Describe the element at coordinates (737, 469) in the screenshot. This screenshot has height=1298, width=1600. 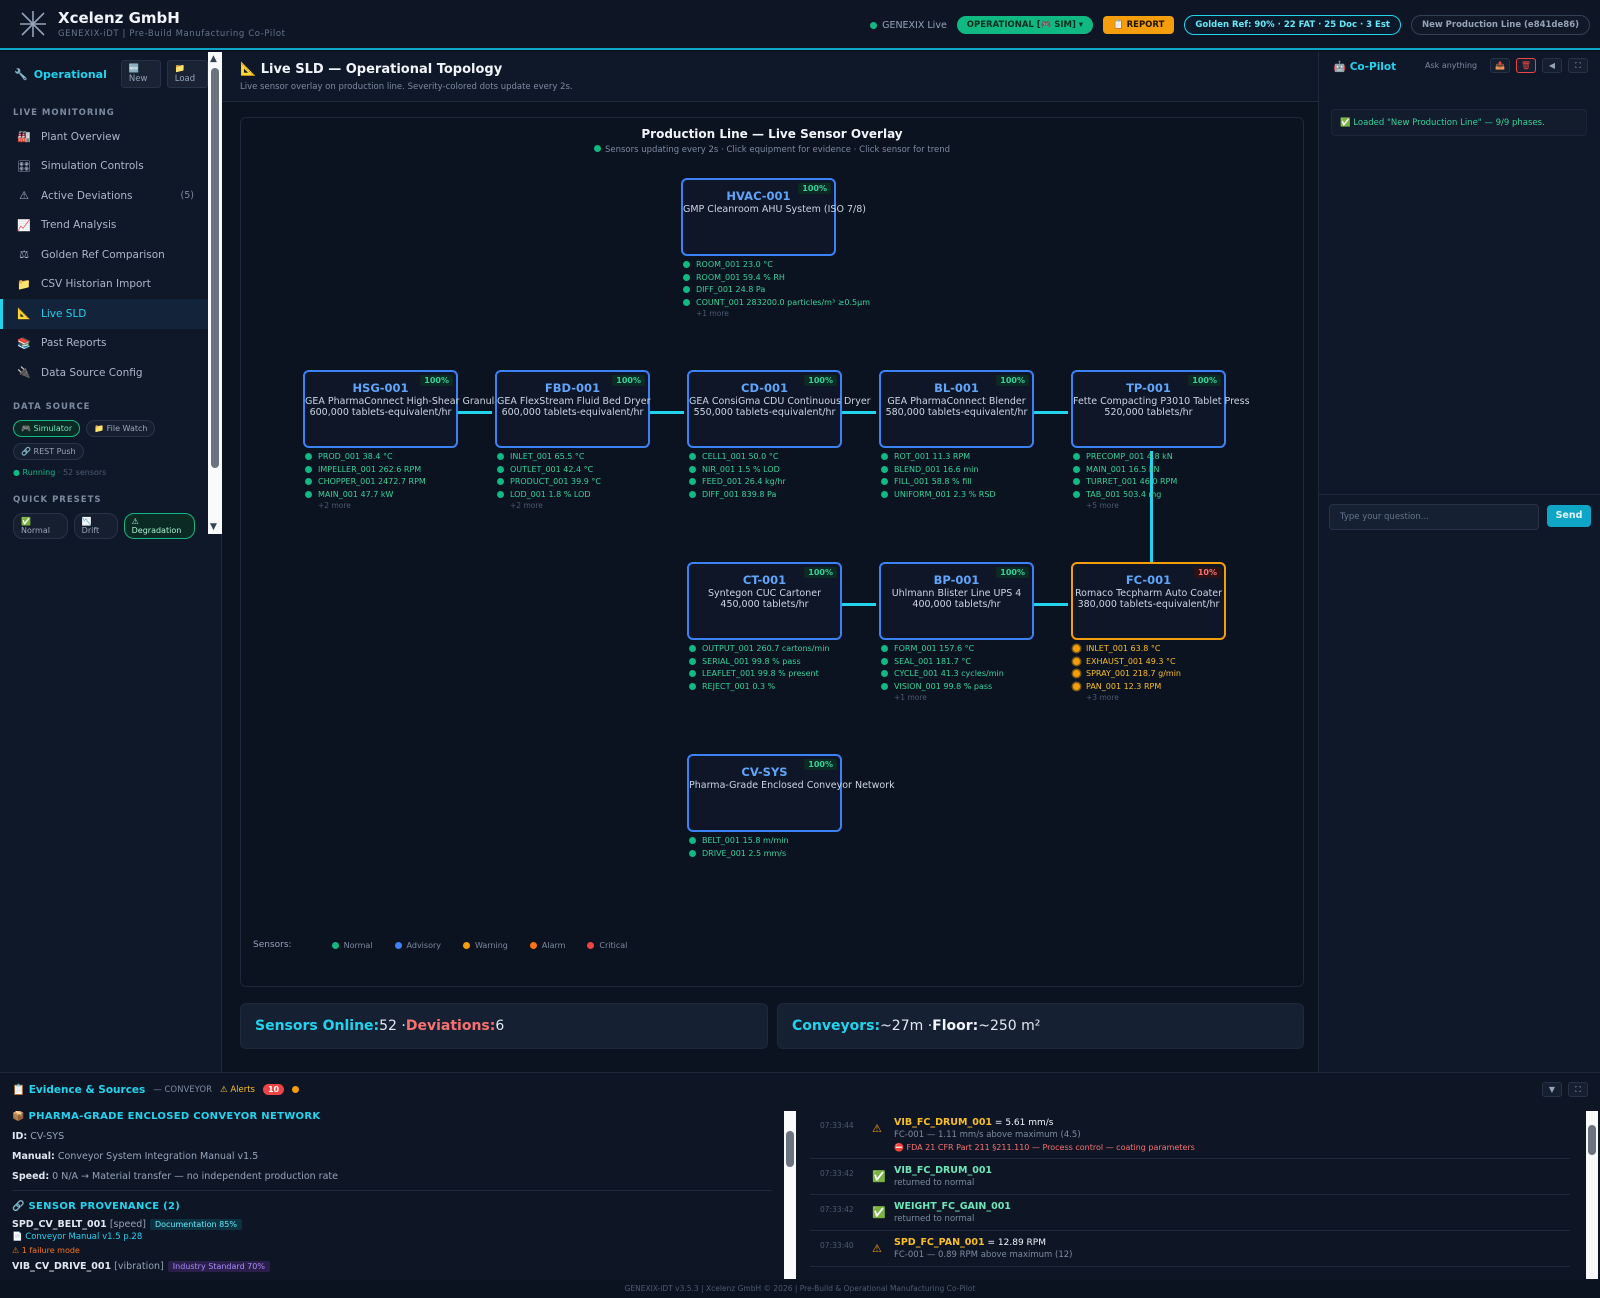
I see `sensor-reading: NIR_001 1.5 % LOD` at that location.